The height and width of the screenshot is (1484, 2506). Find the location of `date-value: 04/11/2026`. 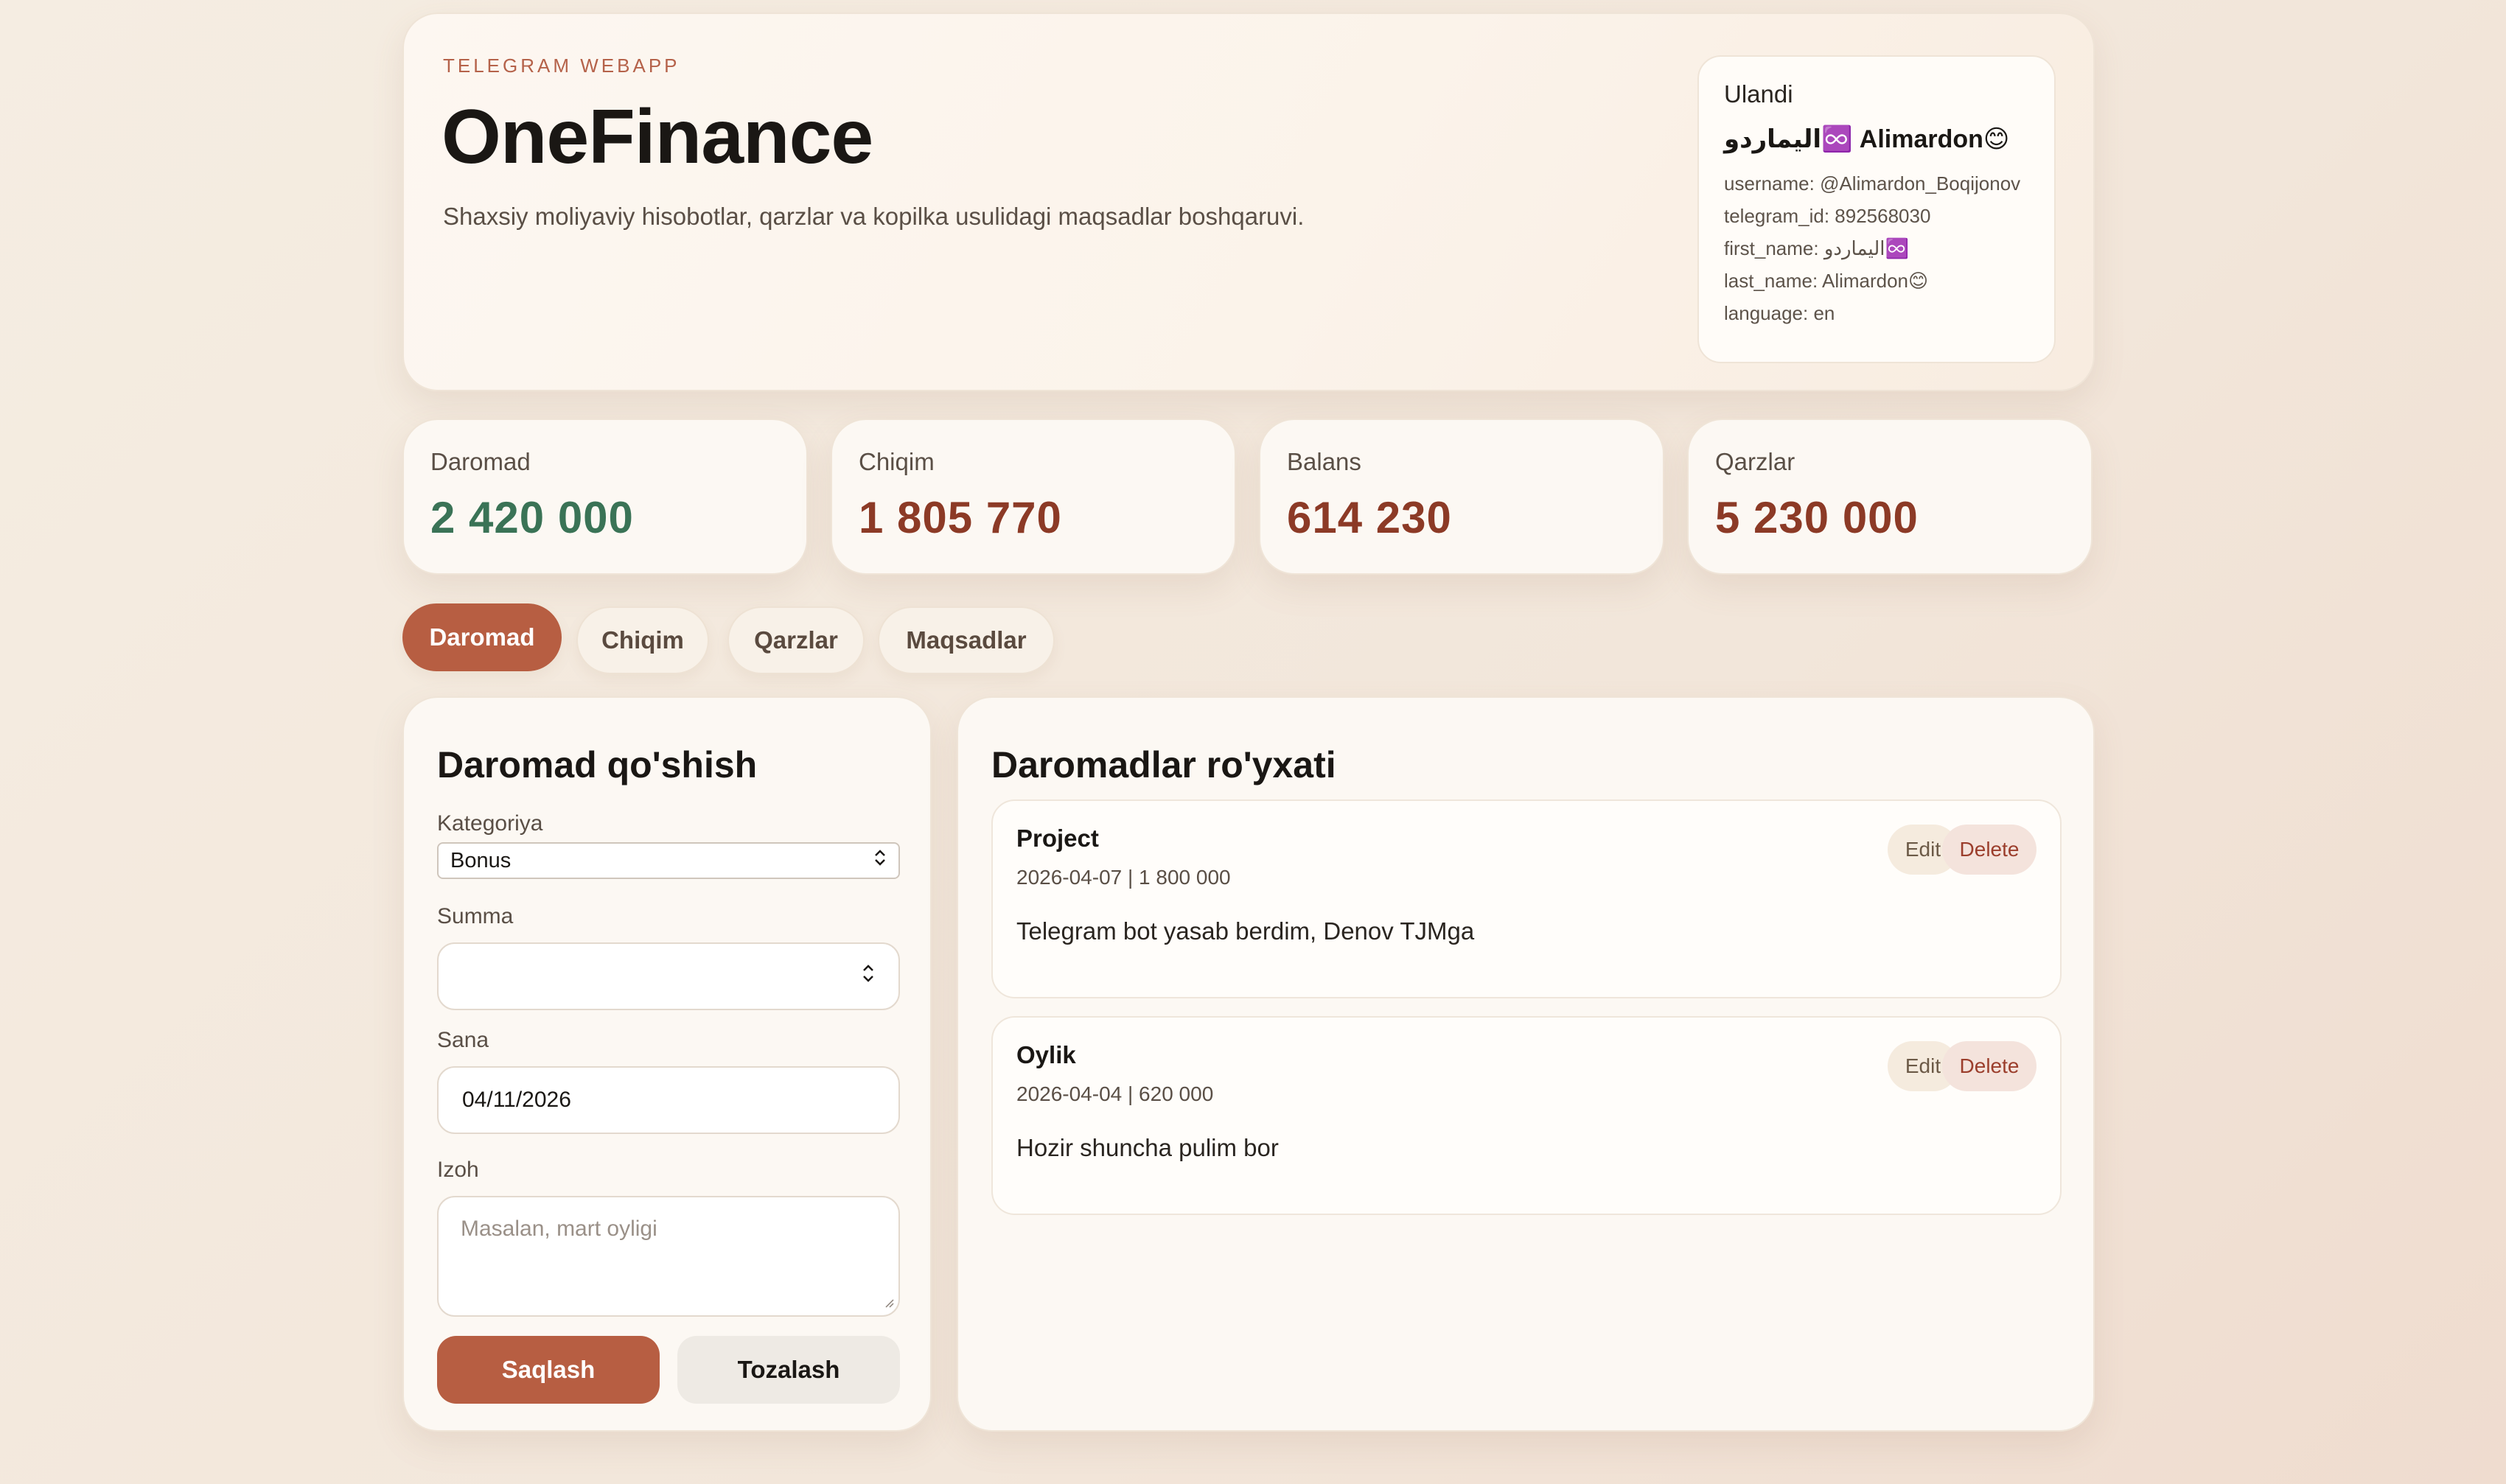

date-value: 04/11/2026 is located at coordinates (516, 1100).